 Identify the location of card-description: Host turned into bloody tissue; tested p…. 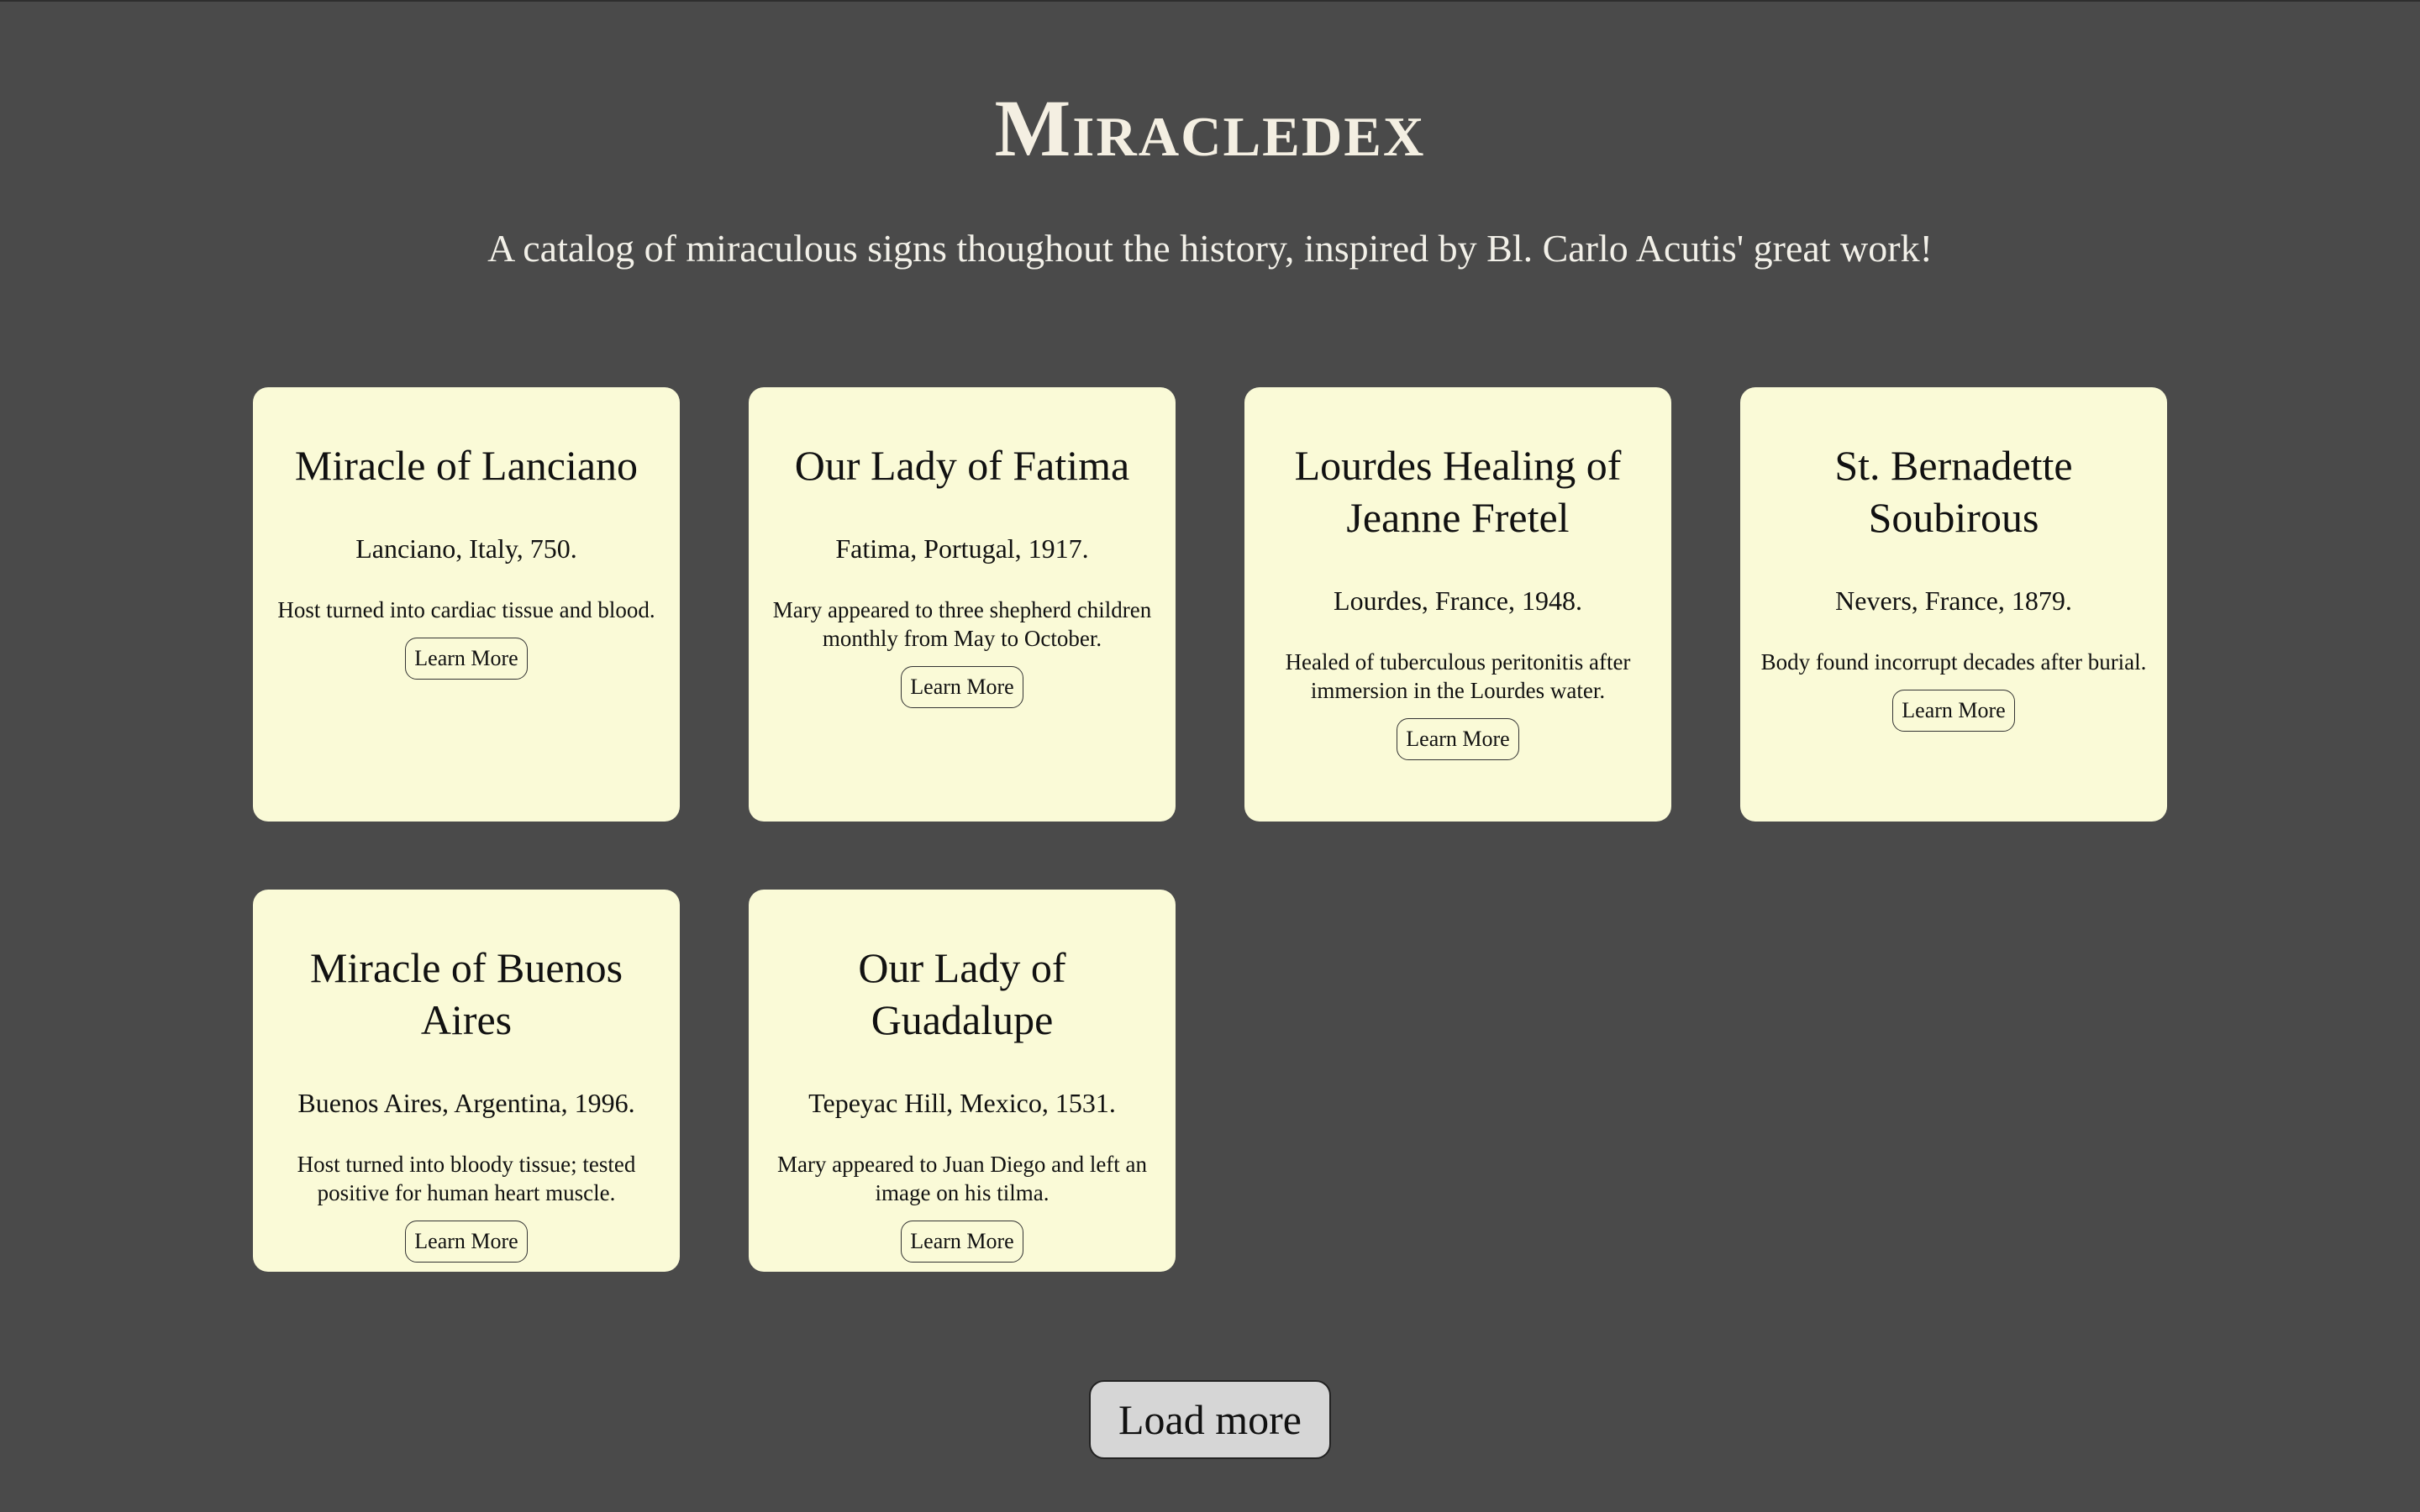
(466, 1178).